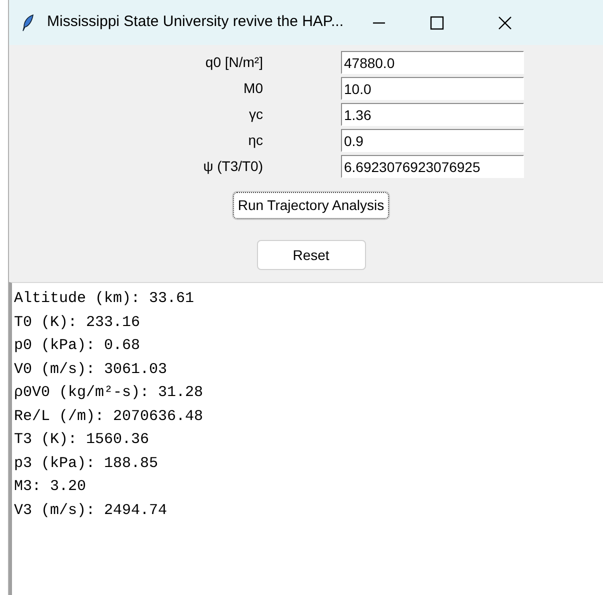 This screenshot has height=595, width=603. I want to click on reset-button: Reset, so click(311, 255).